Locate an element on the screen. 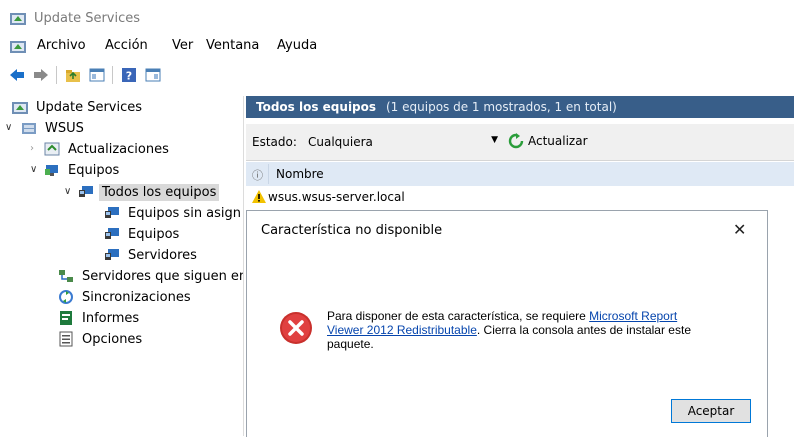  results-count: (1 equipos de 1 mostrados, 1 en total) is located at coordinates (501, 107).